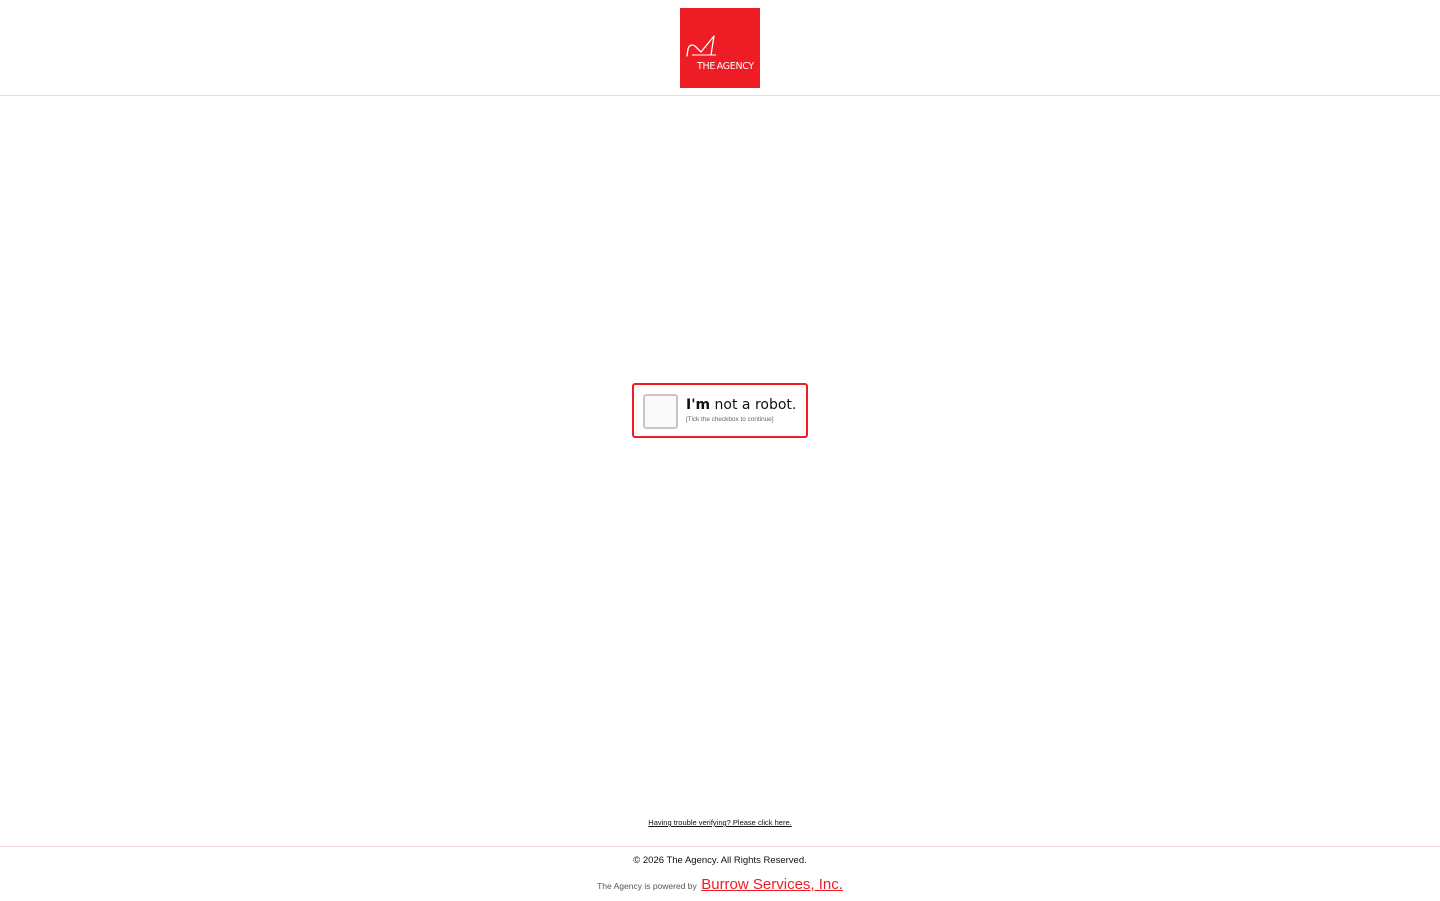  I want to click on captcha-subtitle: [Tick the checkbox to continue], so click(730, 419).